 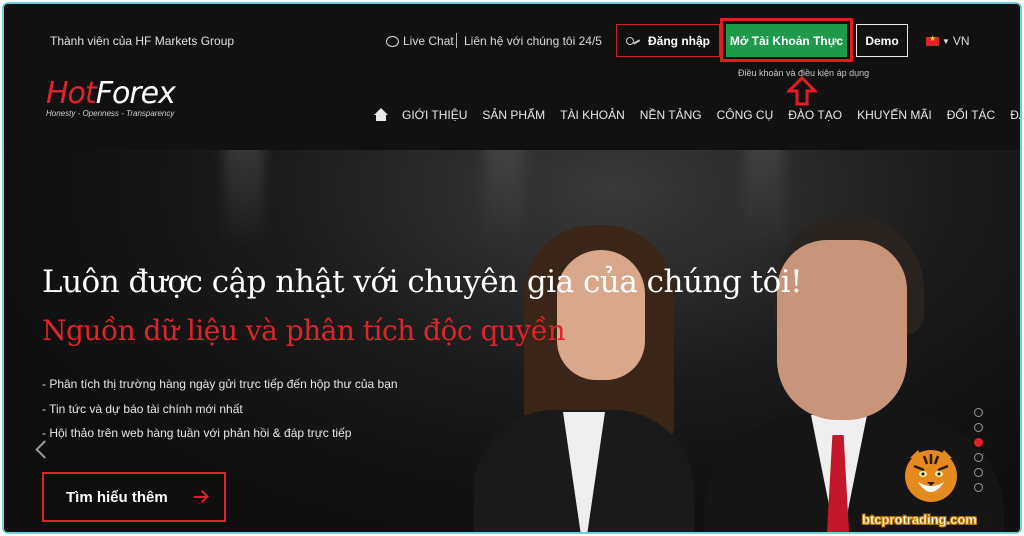 I want to click on learn-more-button: Tìm hiểu thêm, so click(x=134, y=497).